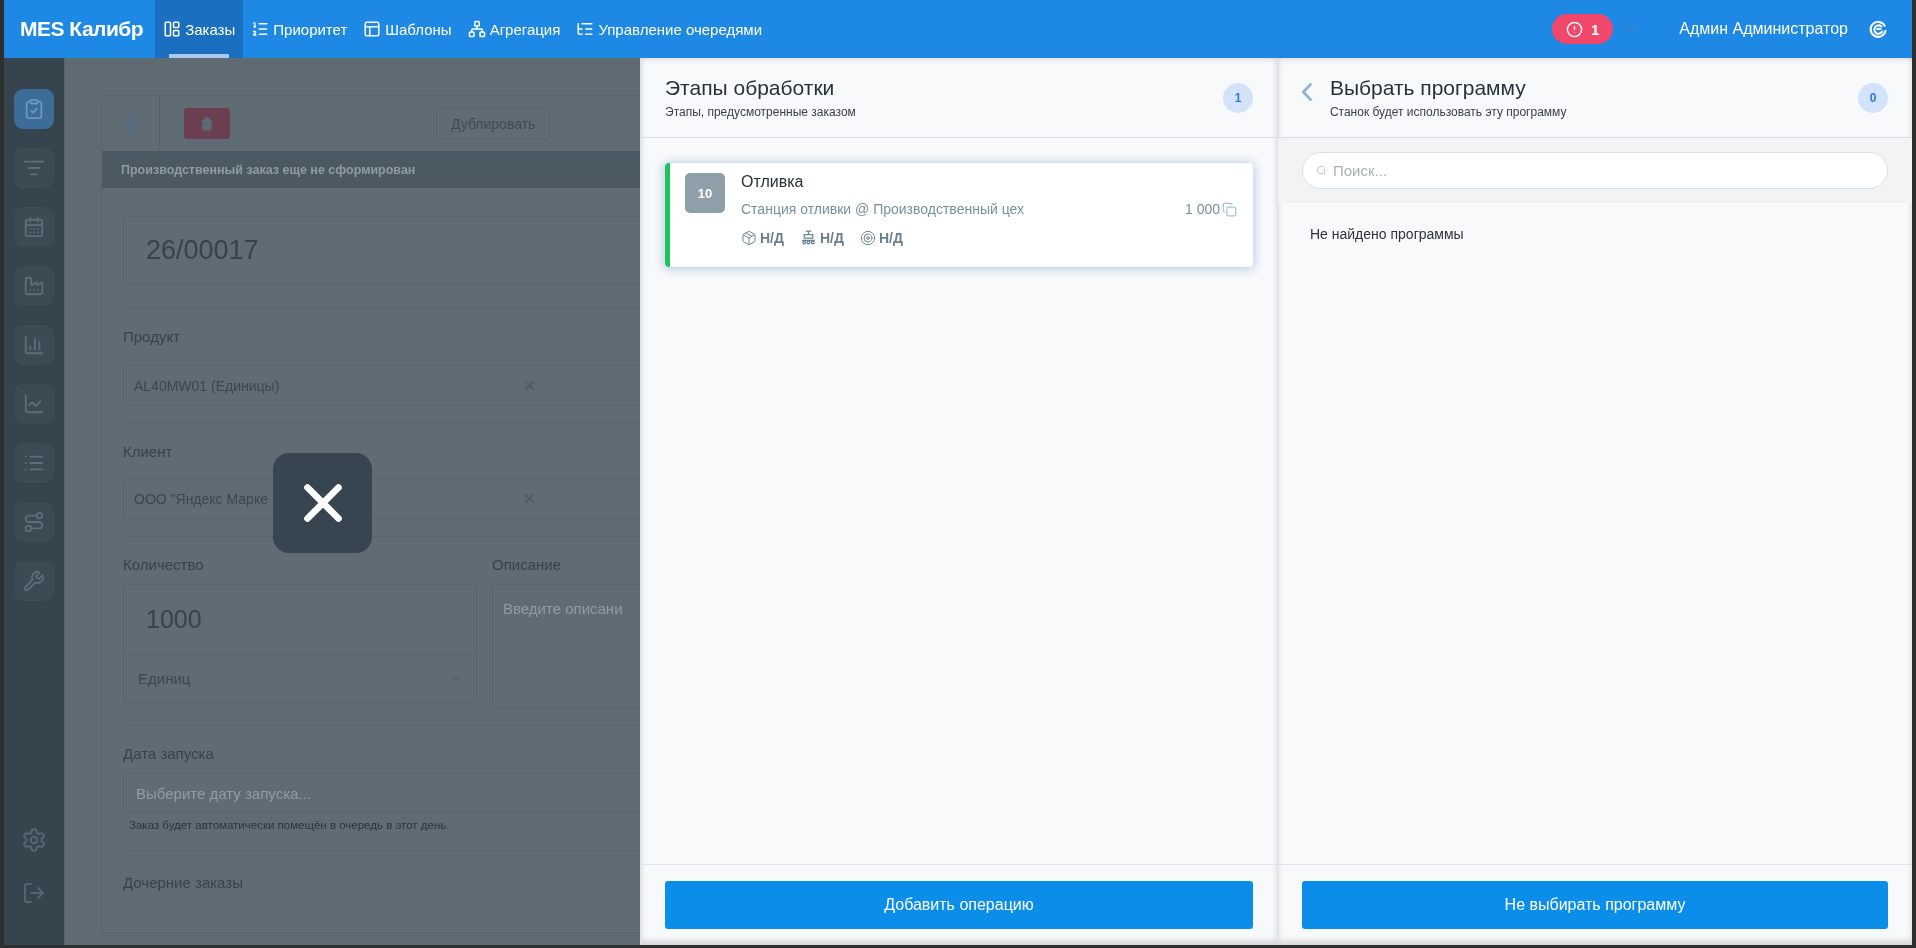 Image resolution: width=1916 pixels, height=948 pixels. I want to click on nav-tab: Шаблоны, so click(407, 29).